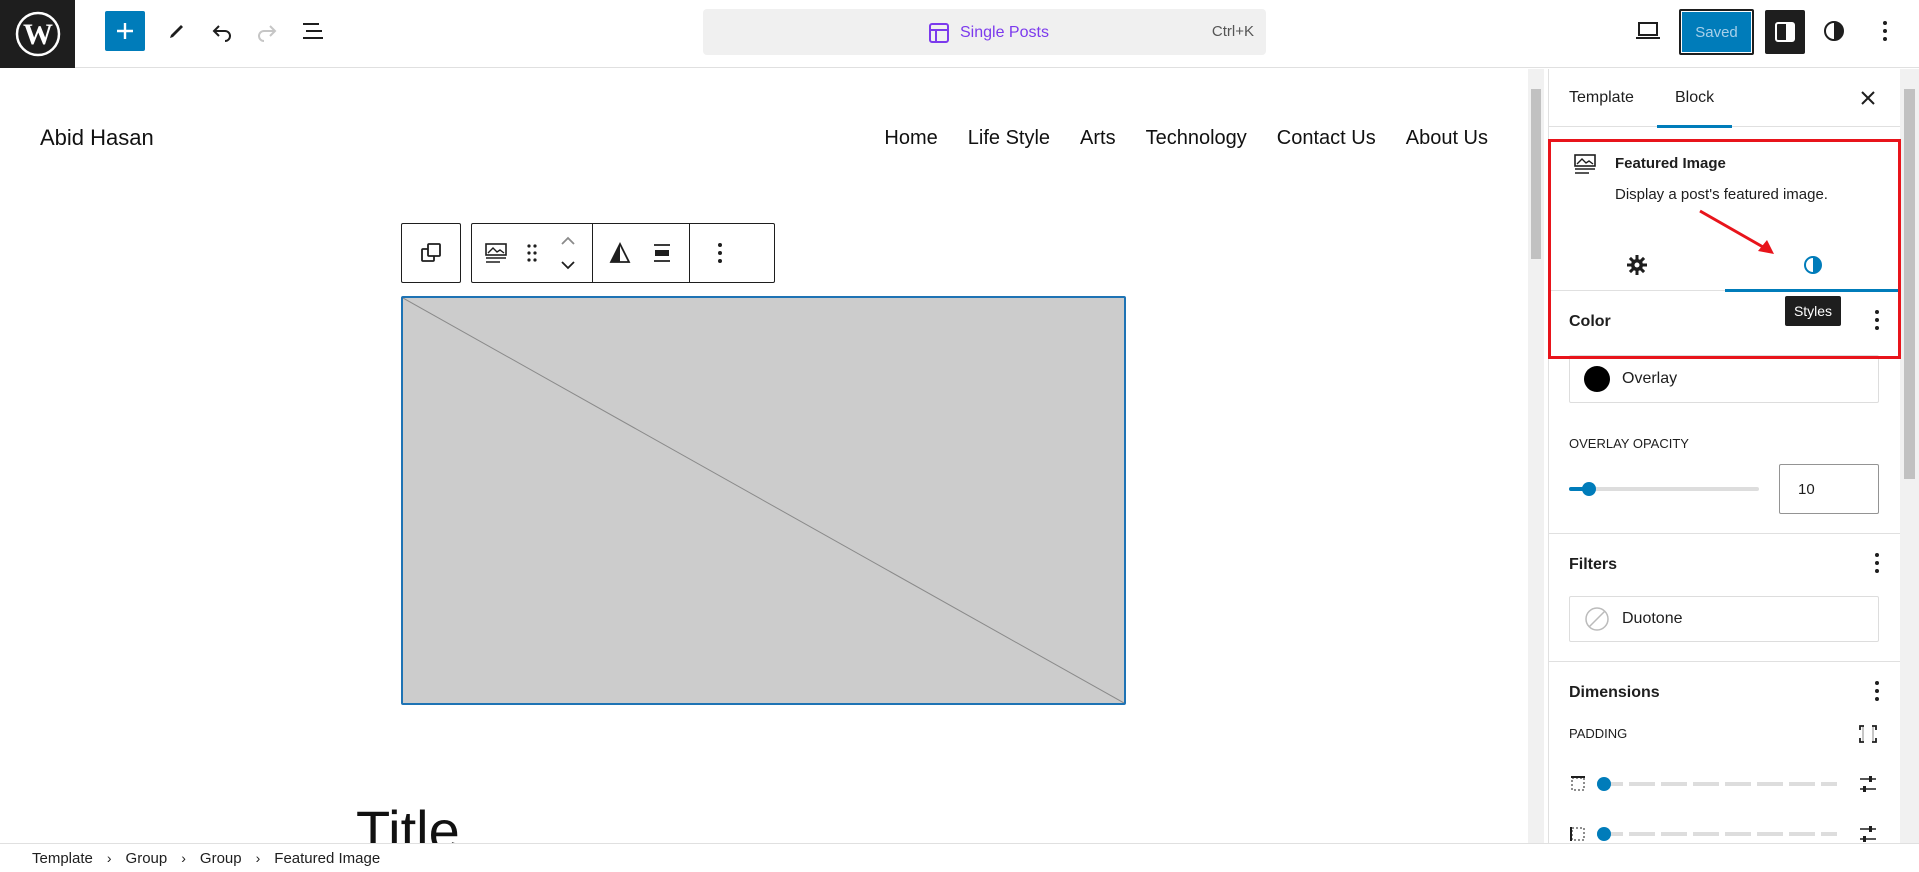 This screenshot has width=1919, height=872. I want to click on duotone-button: Duotone, so click(1724, 619).